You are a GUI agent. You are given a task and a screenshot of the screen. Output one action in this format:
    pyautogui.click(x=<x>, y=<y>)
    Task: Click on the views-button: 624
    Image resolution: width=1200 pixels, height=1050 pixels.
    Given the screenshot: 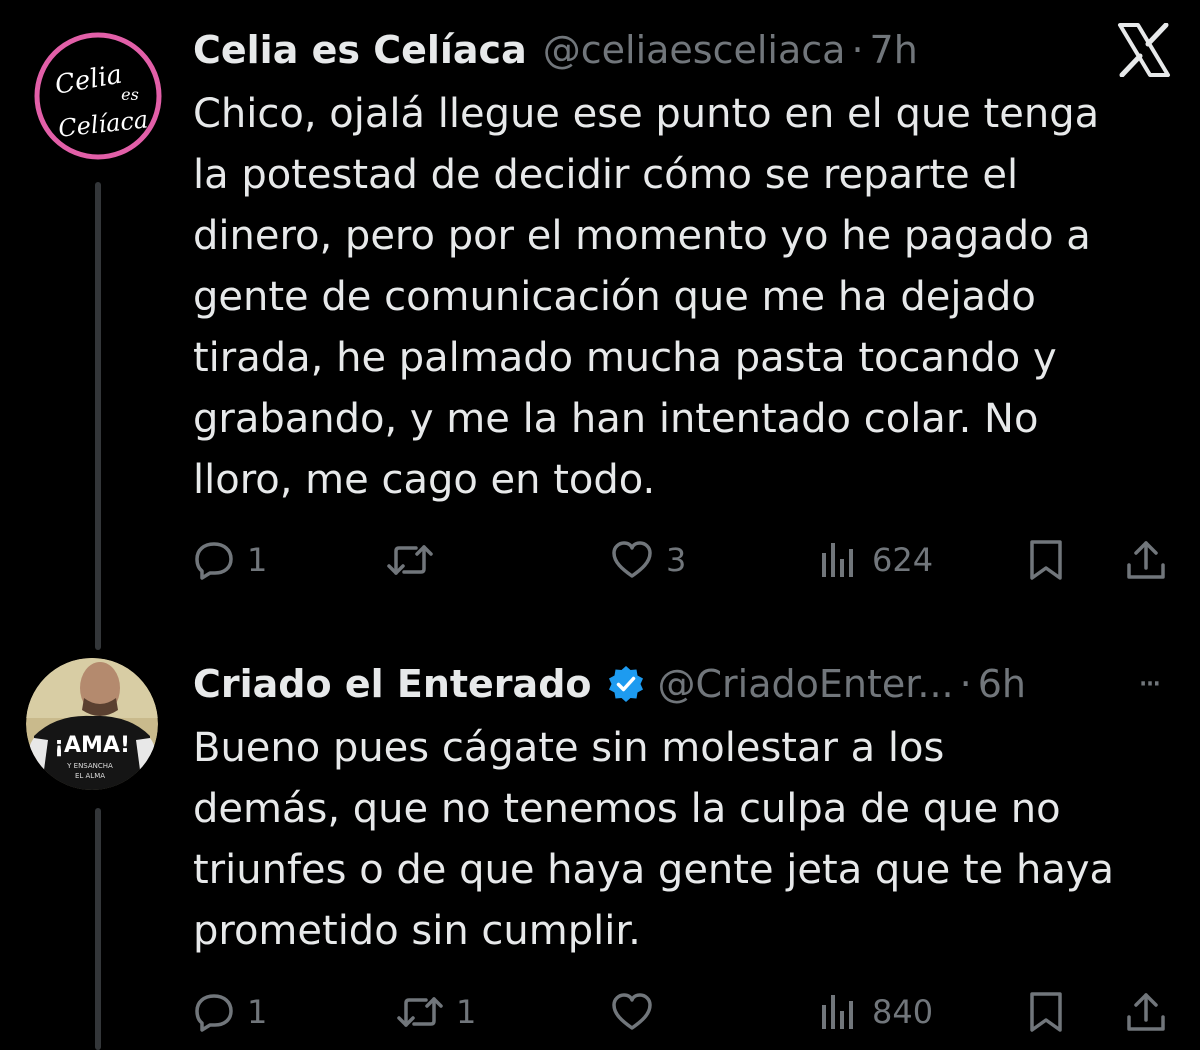 What is the action you would take?
    pyautogui.click(x=875, y=560)
    